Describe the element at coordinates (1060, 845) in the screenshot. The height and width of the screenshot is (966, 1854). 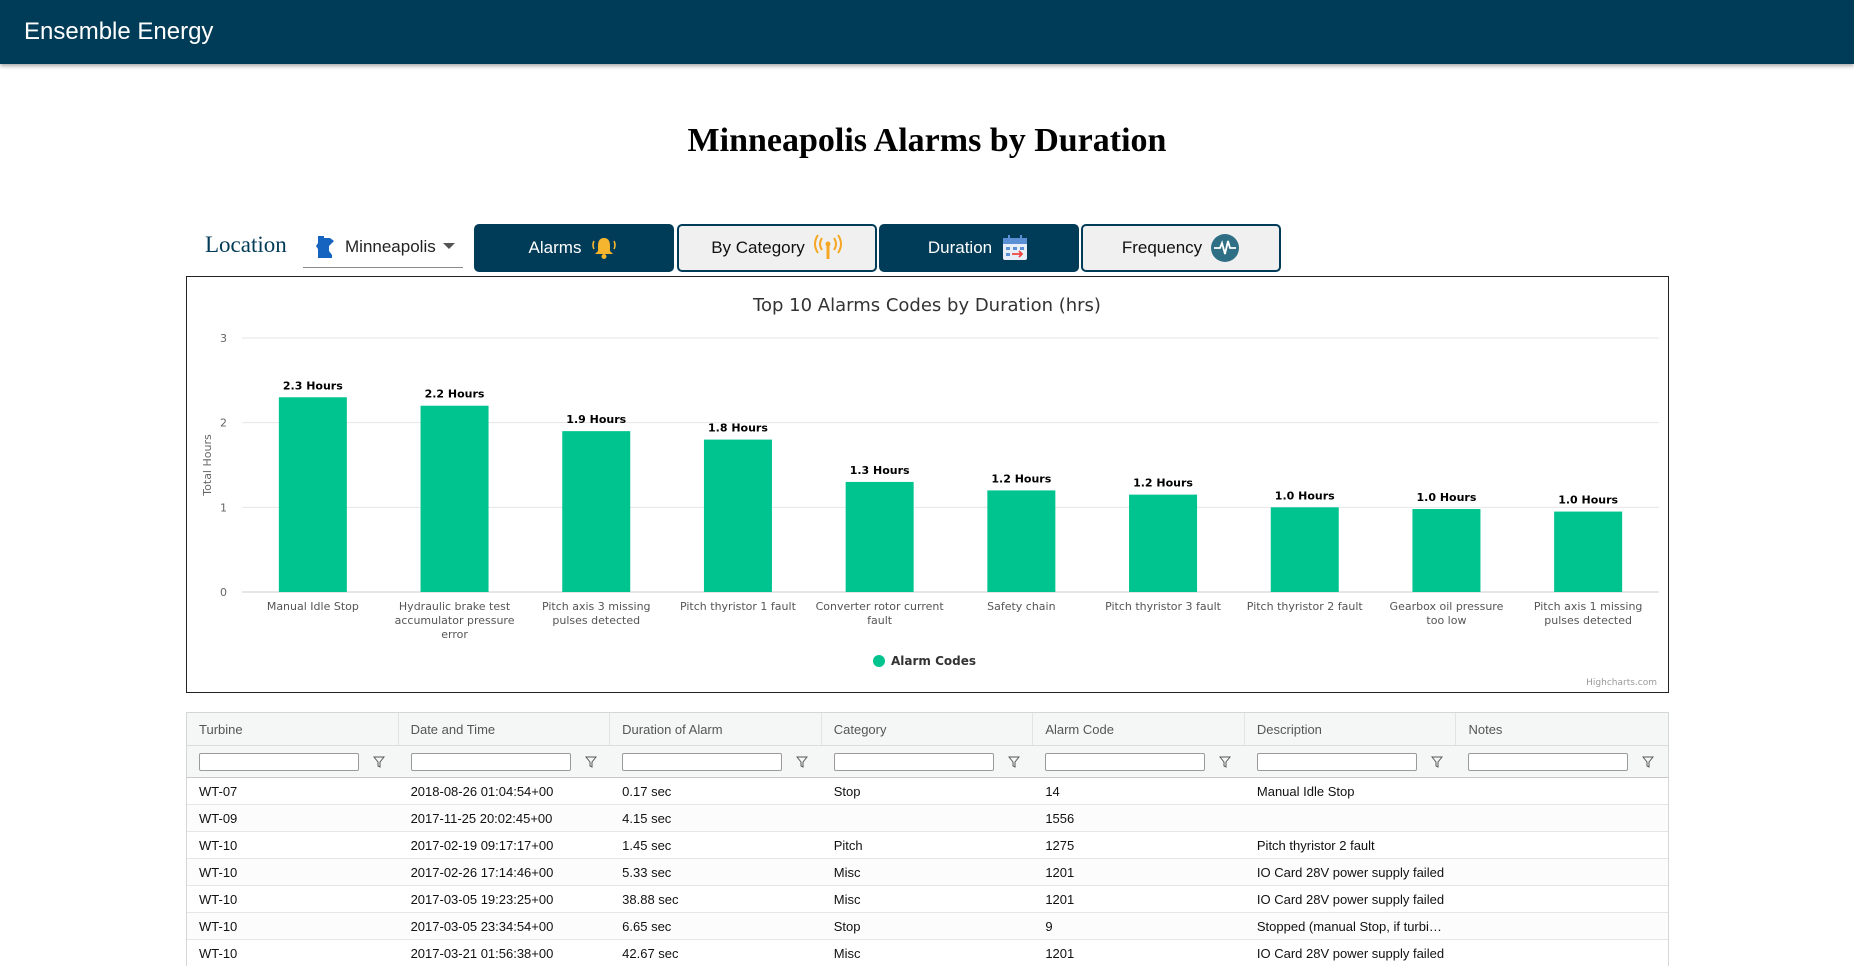
I see `table-cell: 1275` at that location.